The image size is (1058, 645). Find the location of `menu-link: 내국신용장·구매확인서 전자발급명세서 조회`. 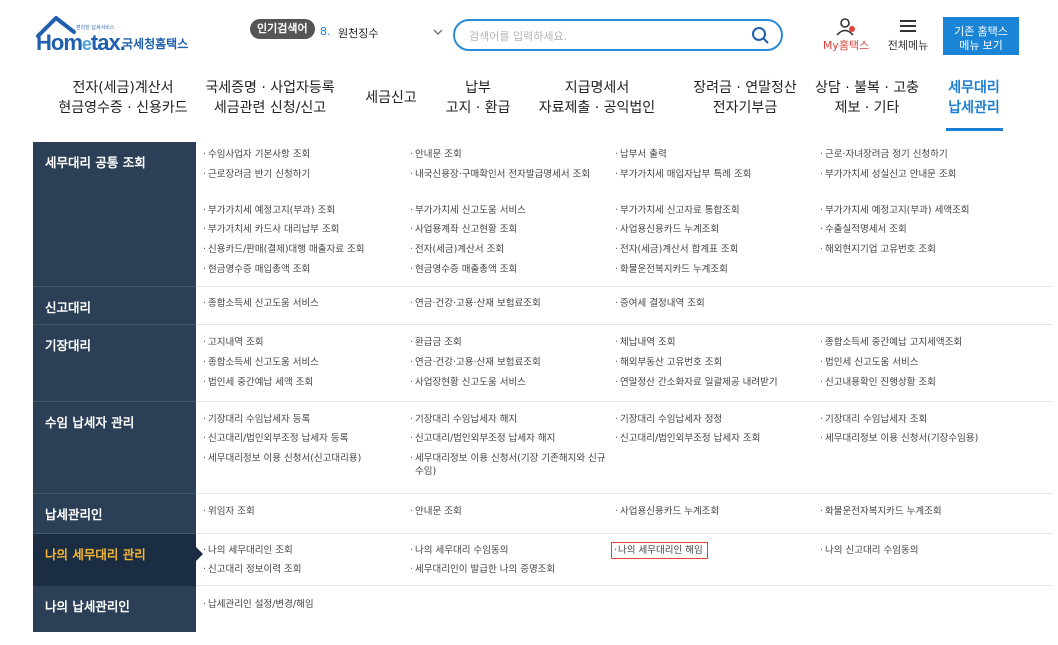

menu-link: 내국신용장·구매확인서 전자발급명세서 조회 is located at coordinates (508, 174).